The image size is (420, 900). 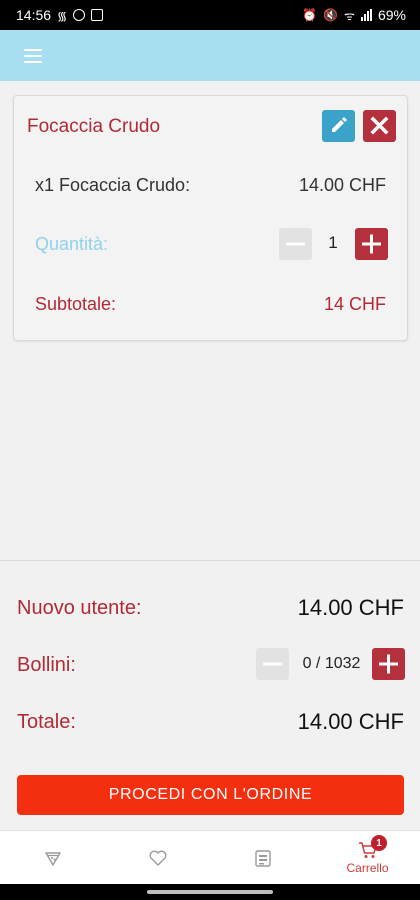 I want to click on status-bar: 14:56 ᯾ ⏰ 🔇 ᯤ 69%, so click(x=210, y=15).